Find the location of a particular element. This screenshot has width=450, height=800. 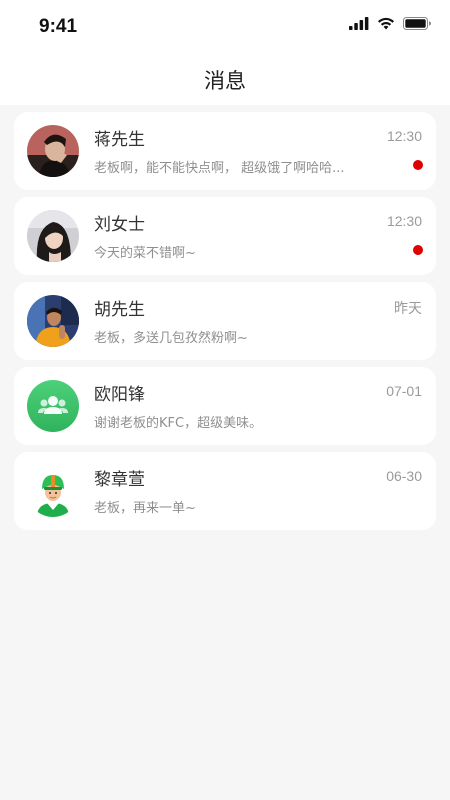

cellular-signal-icon is located at coordinates (359, 23).